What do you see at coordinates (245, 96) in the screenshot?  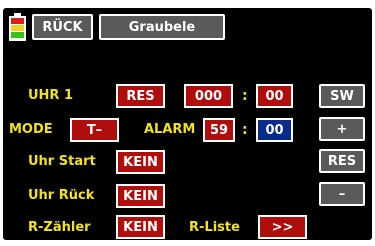 I see `uhr1-colon: :` at bounding box center [245, 96].